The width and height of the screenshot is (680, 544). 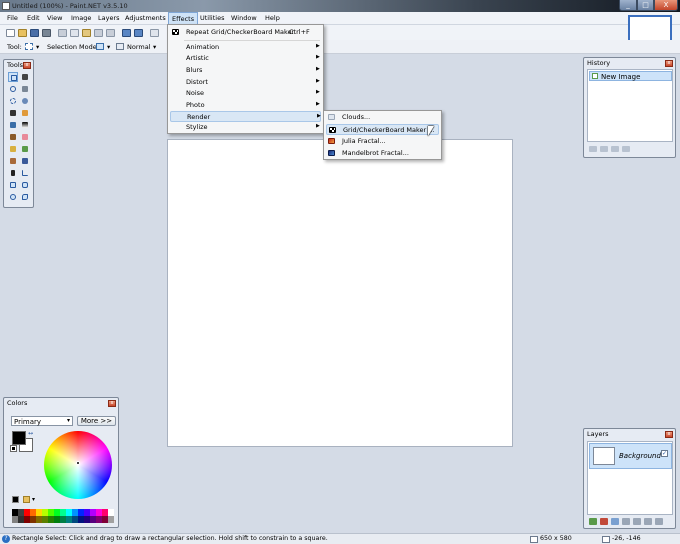 What do you see at coordinates (13, 77) in the screenshot?
I see `rectangle-select-tool` at bounding box center [13, 77].